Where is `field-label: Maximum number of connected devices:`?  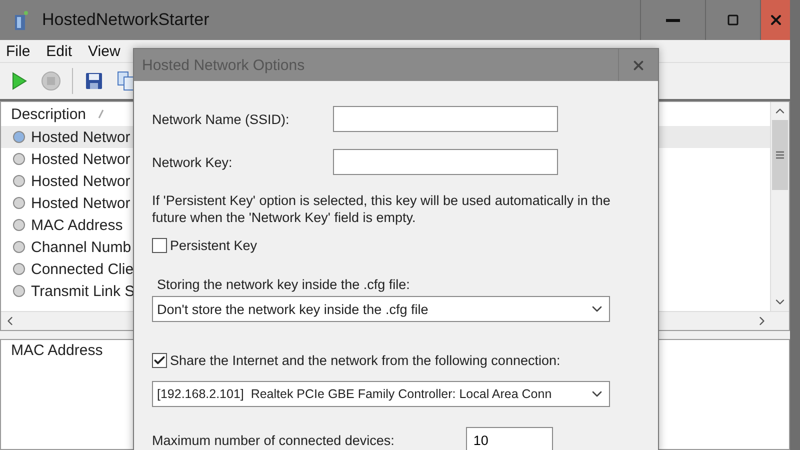
field-label: Maximum number of connected devices: is located at coordinates (273, 440).